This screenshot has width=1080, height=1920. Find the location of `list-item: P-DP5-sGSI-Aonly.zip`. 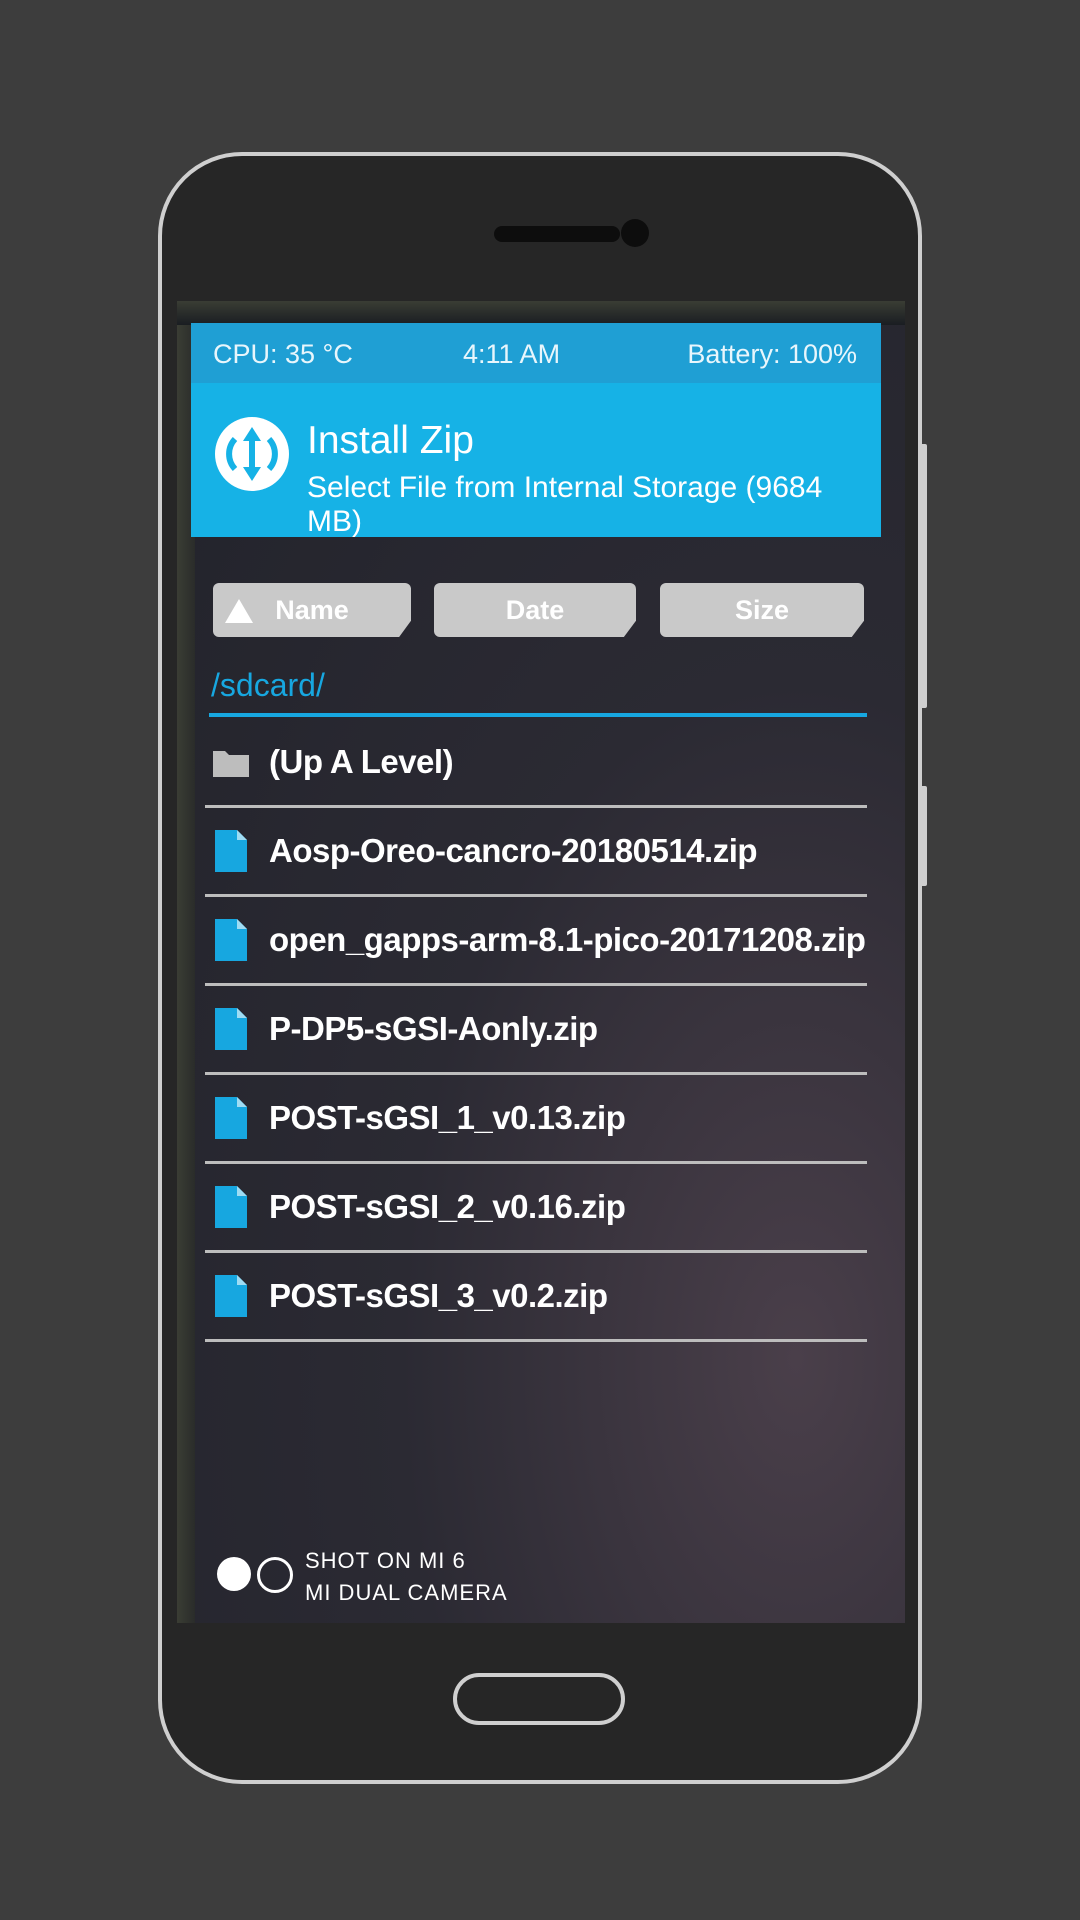

list-item: P-DP5-sGSI-Aonly.zip is located at coordinates (536, 1030).